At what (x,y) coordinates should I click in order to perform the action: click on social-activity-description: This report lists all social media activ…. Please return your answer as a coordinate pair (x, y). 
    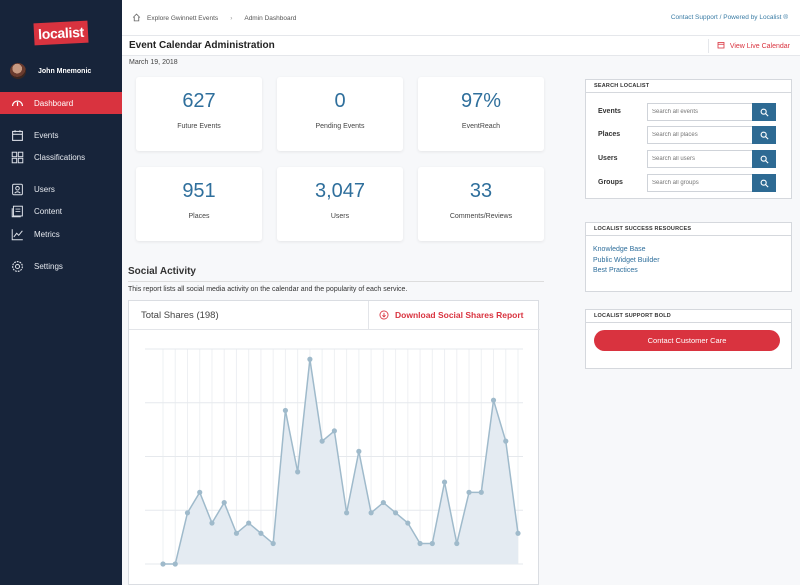
    Looking at the image, I should click on (268, 289).